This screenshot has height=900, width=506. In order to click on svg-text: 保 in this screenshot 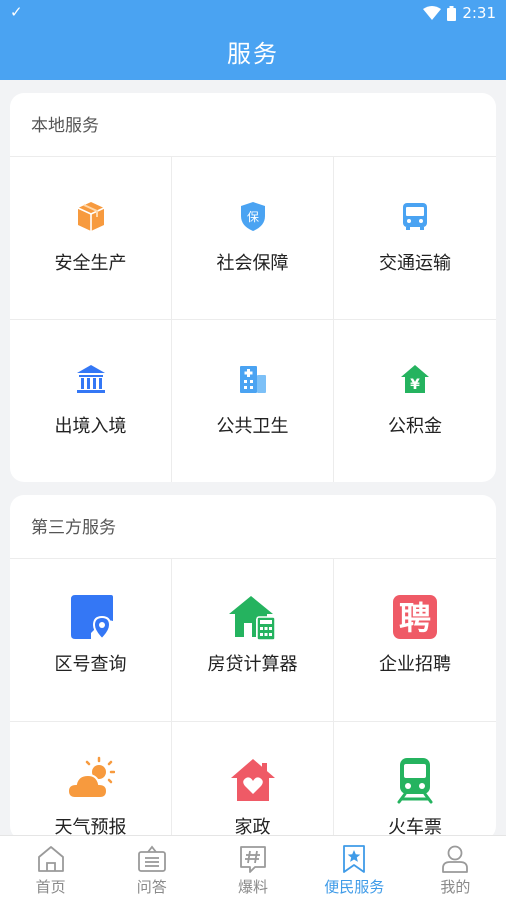, I will do `click(252, 217)`.